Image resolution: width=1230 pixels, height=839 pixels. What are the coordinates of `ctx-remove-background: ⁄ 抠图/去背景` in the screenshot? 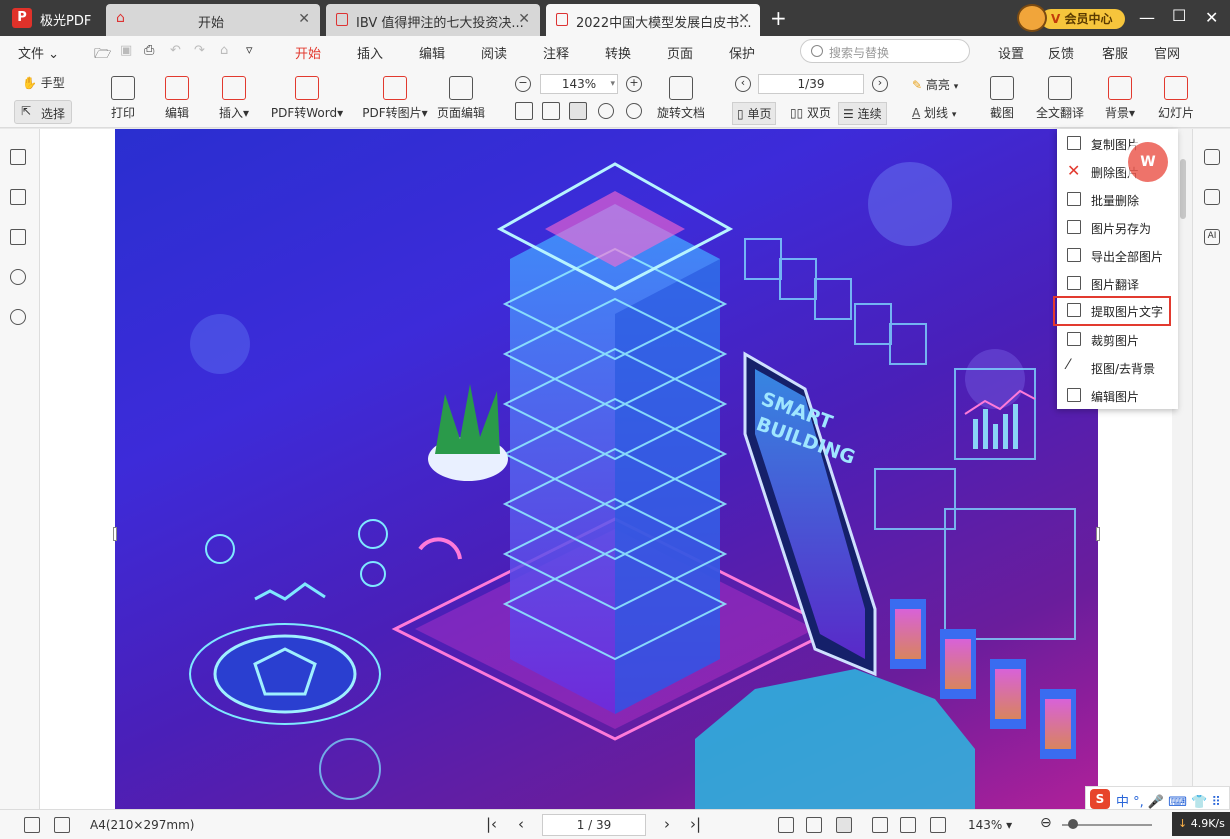 It's located at (1117, 368).